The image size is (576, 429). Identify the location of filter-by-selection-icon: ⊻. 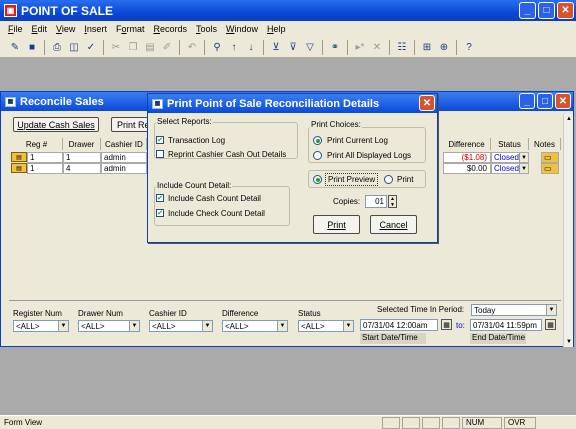
(276, 47).